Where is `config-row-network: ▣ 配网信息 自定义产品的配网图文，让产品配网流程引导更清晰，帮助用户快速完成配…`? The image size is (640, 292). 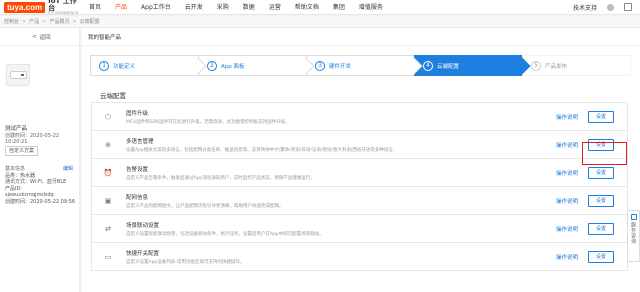 config-row-network: ▣ 配网信息 自定义产品的配网图文，让产品配网流程引导更清晰，帮助用户快速完成配… is located at coordinates (359, 200).